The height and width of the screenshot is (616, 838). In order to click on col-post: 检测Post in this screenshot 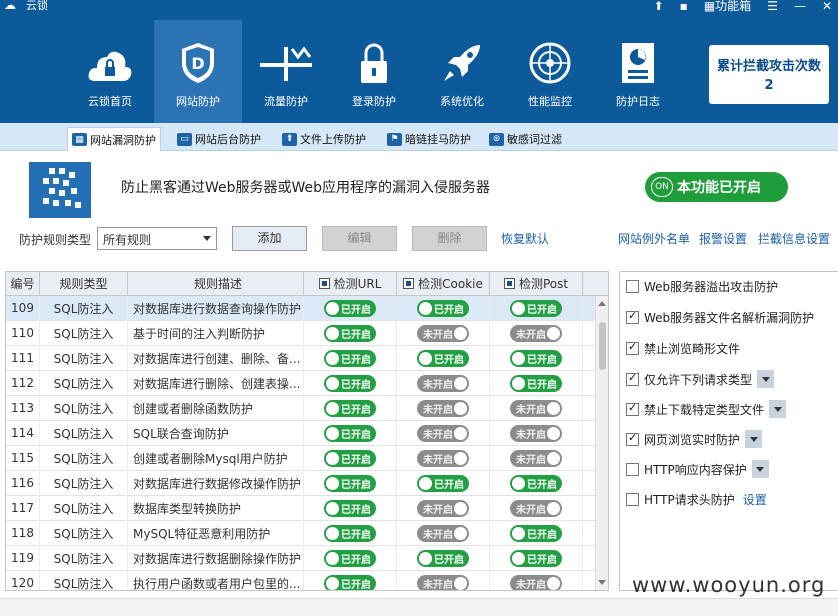, I will do `click(536, 283)`.